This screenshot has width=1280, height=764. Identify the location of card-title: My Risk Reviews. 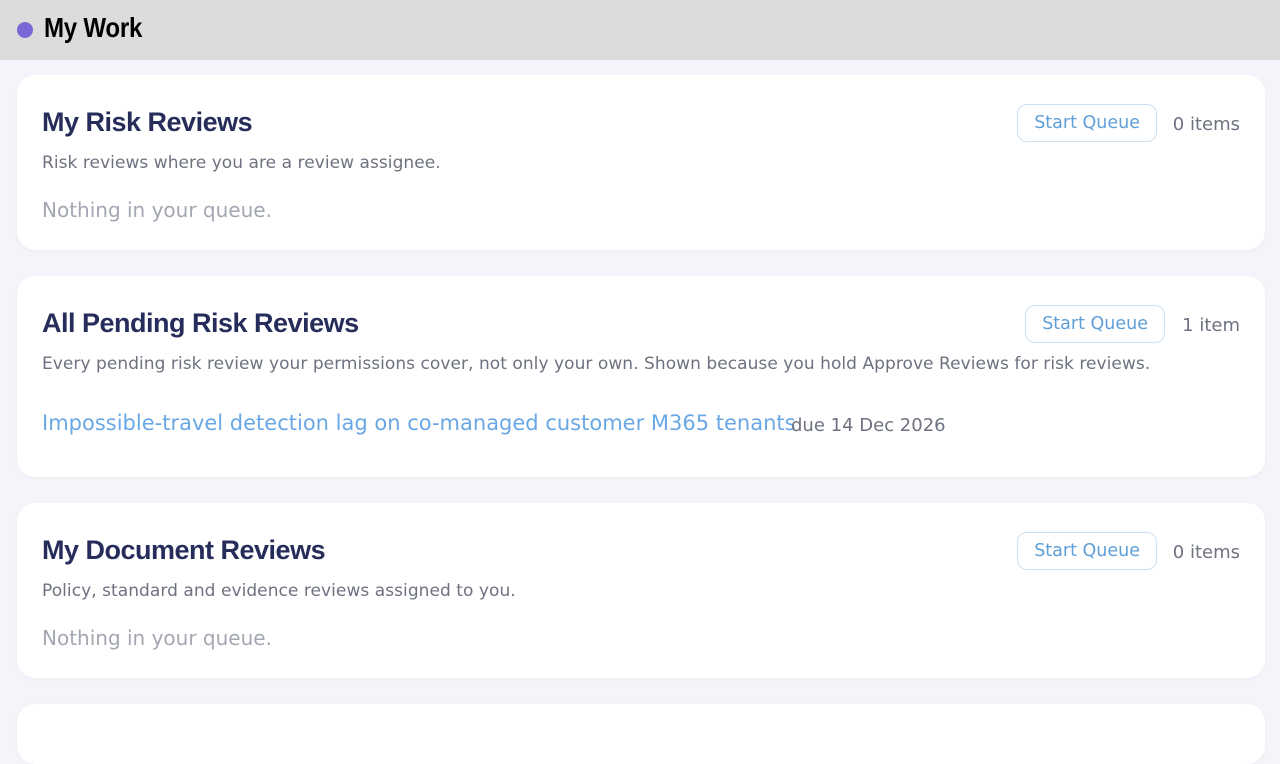
(147, 122).